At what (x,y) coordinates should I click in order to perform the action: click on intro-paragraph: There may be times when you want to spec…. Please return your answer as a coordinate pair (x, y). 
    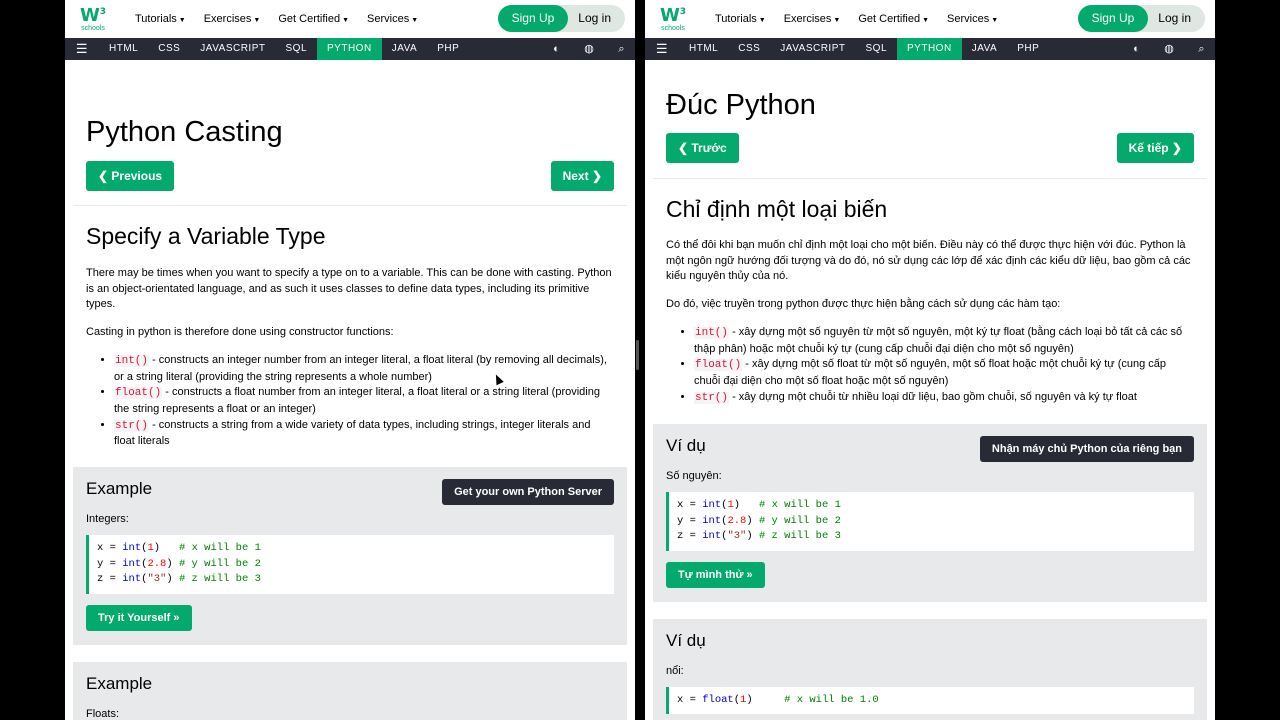
    Looking at the image, I should click on (349, 289).